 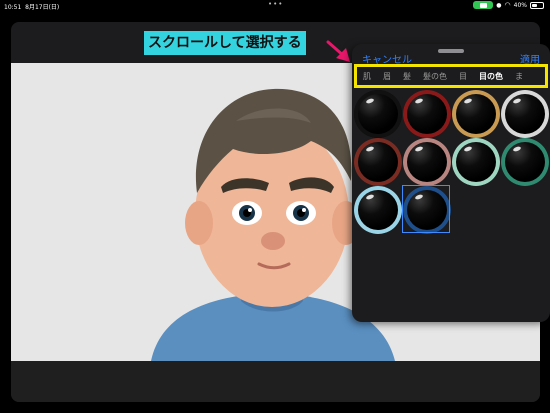 I want to click on category-tabs: 肌眉髪髪の色目目の色ま, so click(x=451, y=76).